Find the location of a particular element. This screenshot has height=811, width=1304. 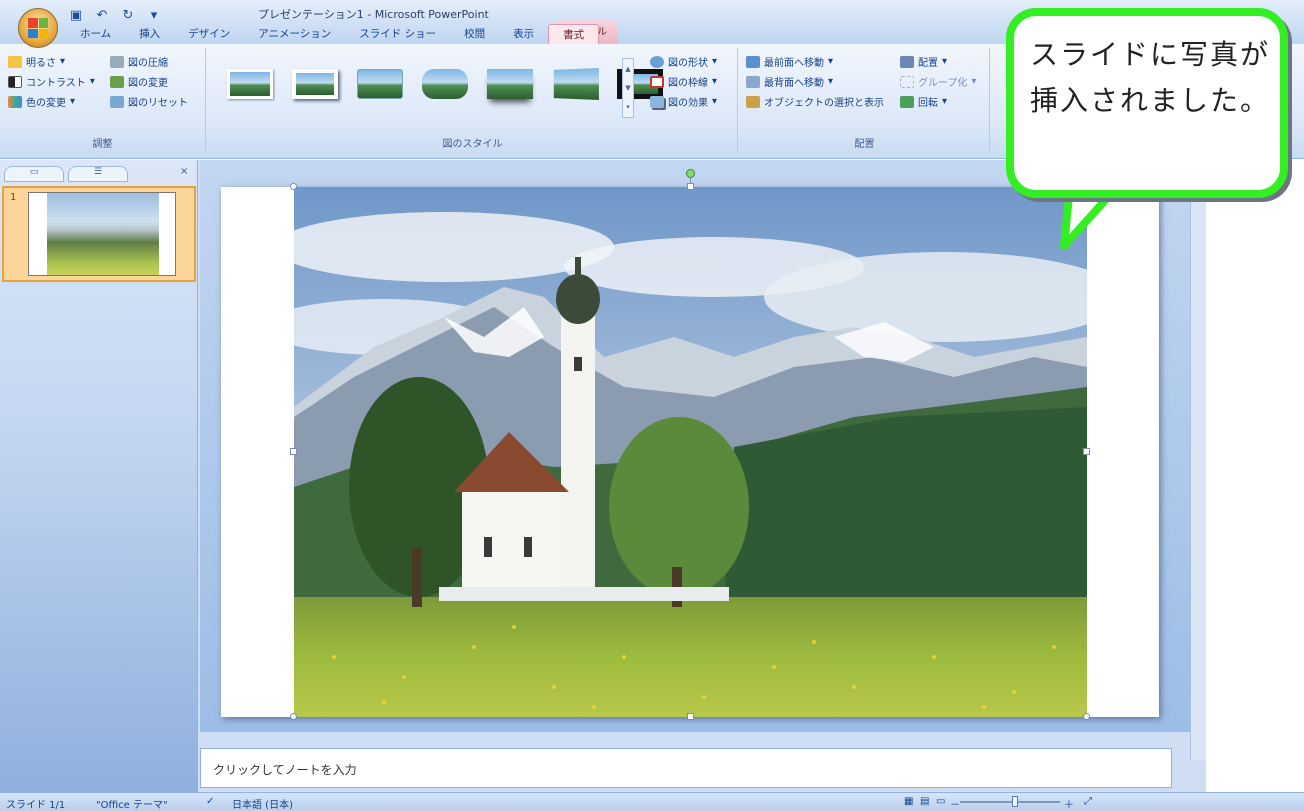

brightness-button: 明るさ ▾ is located at coordinates (36, 61).